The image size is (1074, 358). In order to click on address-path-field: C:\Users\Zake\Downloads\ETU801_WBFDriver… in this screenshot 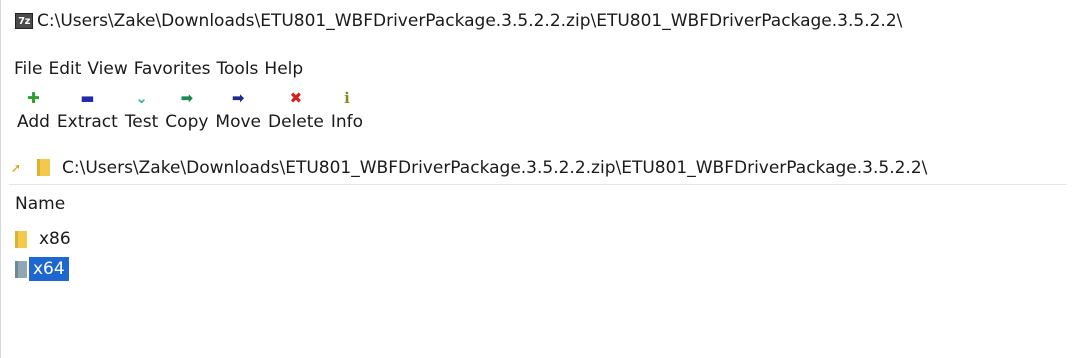, I will do `click(562, 168)`.